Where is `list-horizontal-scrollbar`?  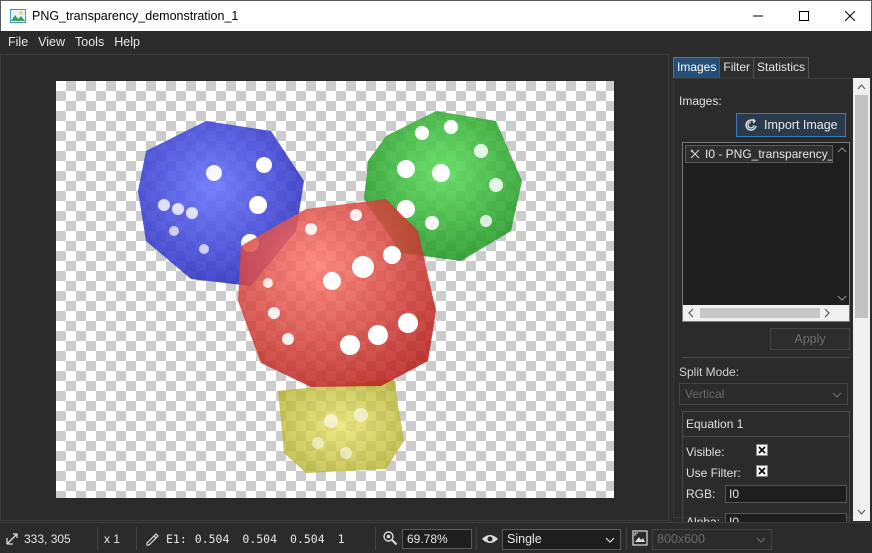
list-horizontal-scrollbar is located at coordinates (766, 313).